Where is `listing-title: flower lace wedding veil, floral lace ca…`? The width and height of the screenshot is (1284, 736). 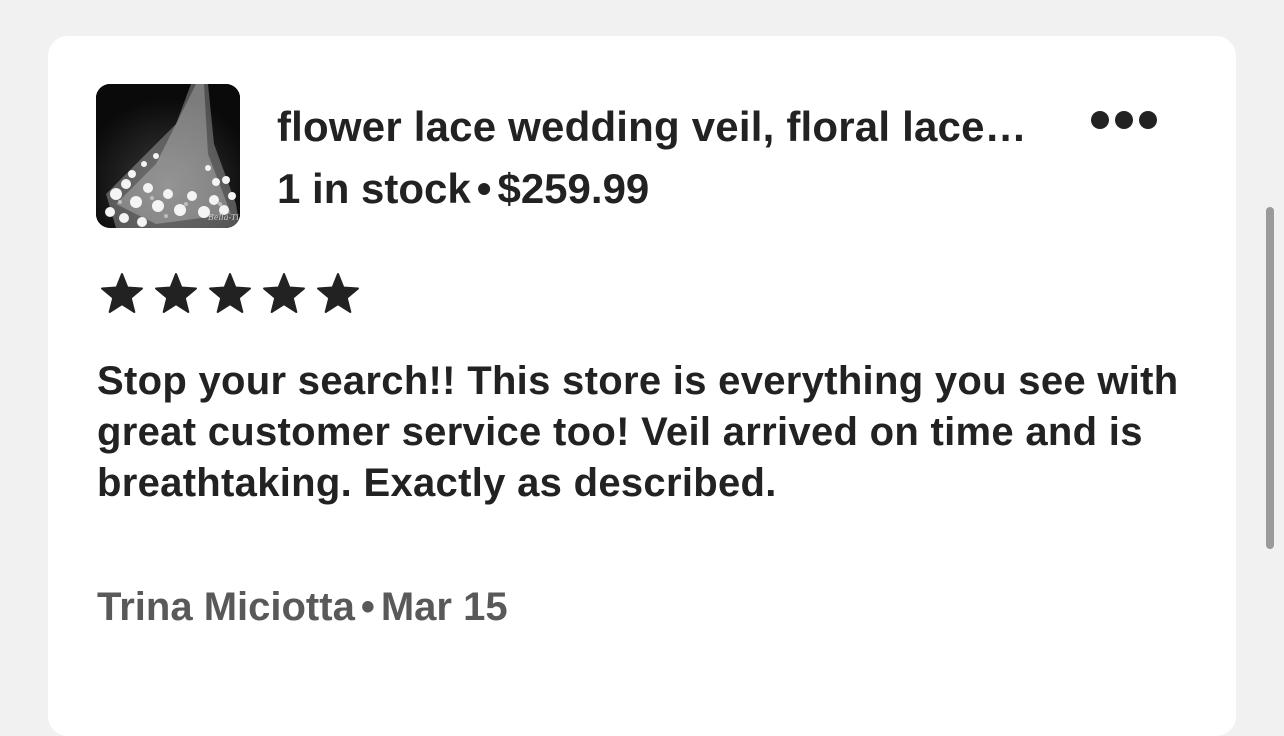
listing-title: flower lace wedding veil, floral lace ca… is located at coordinates (657, 127).